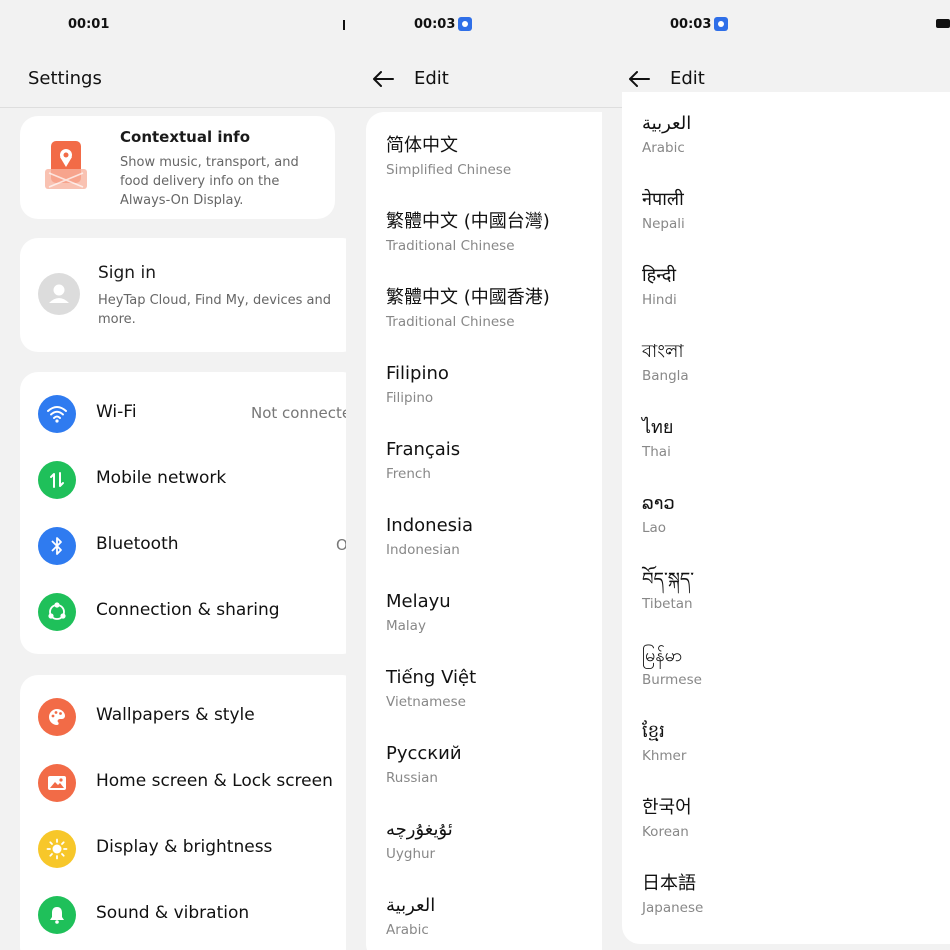 This screenshot has height=950, width=950. Describe the element at coordinates (183, 414) in the screenshot. I see `settings-item-wifi: Wi-Fi Not connecte` at that location.